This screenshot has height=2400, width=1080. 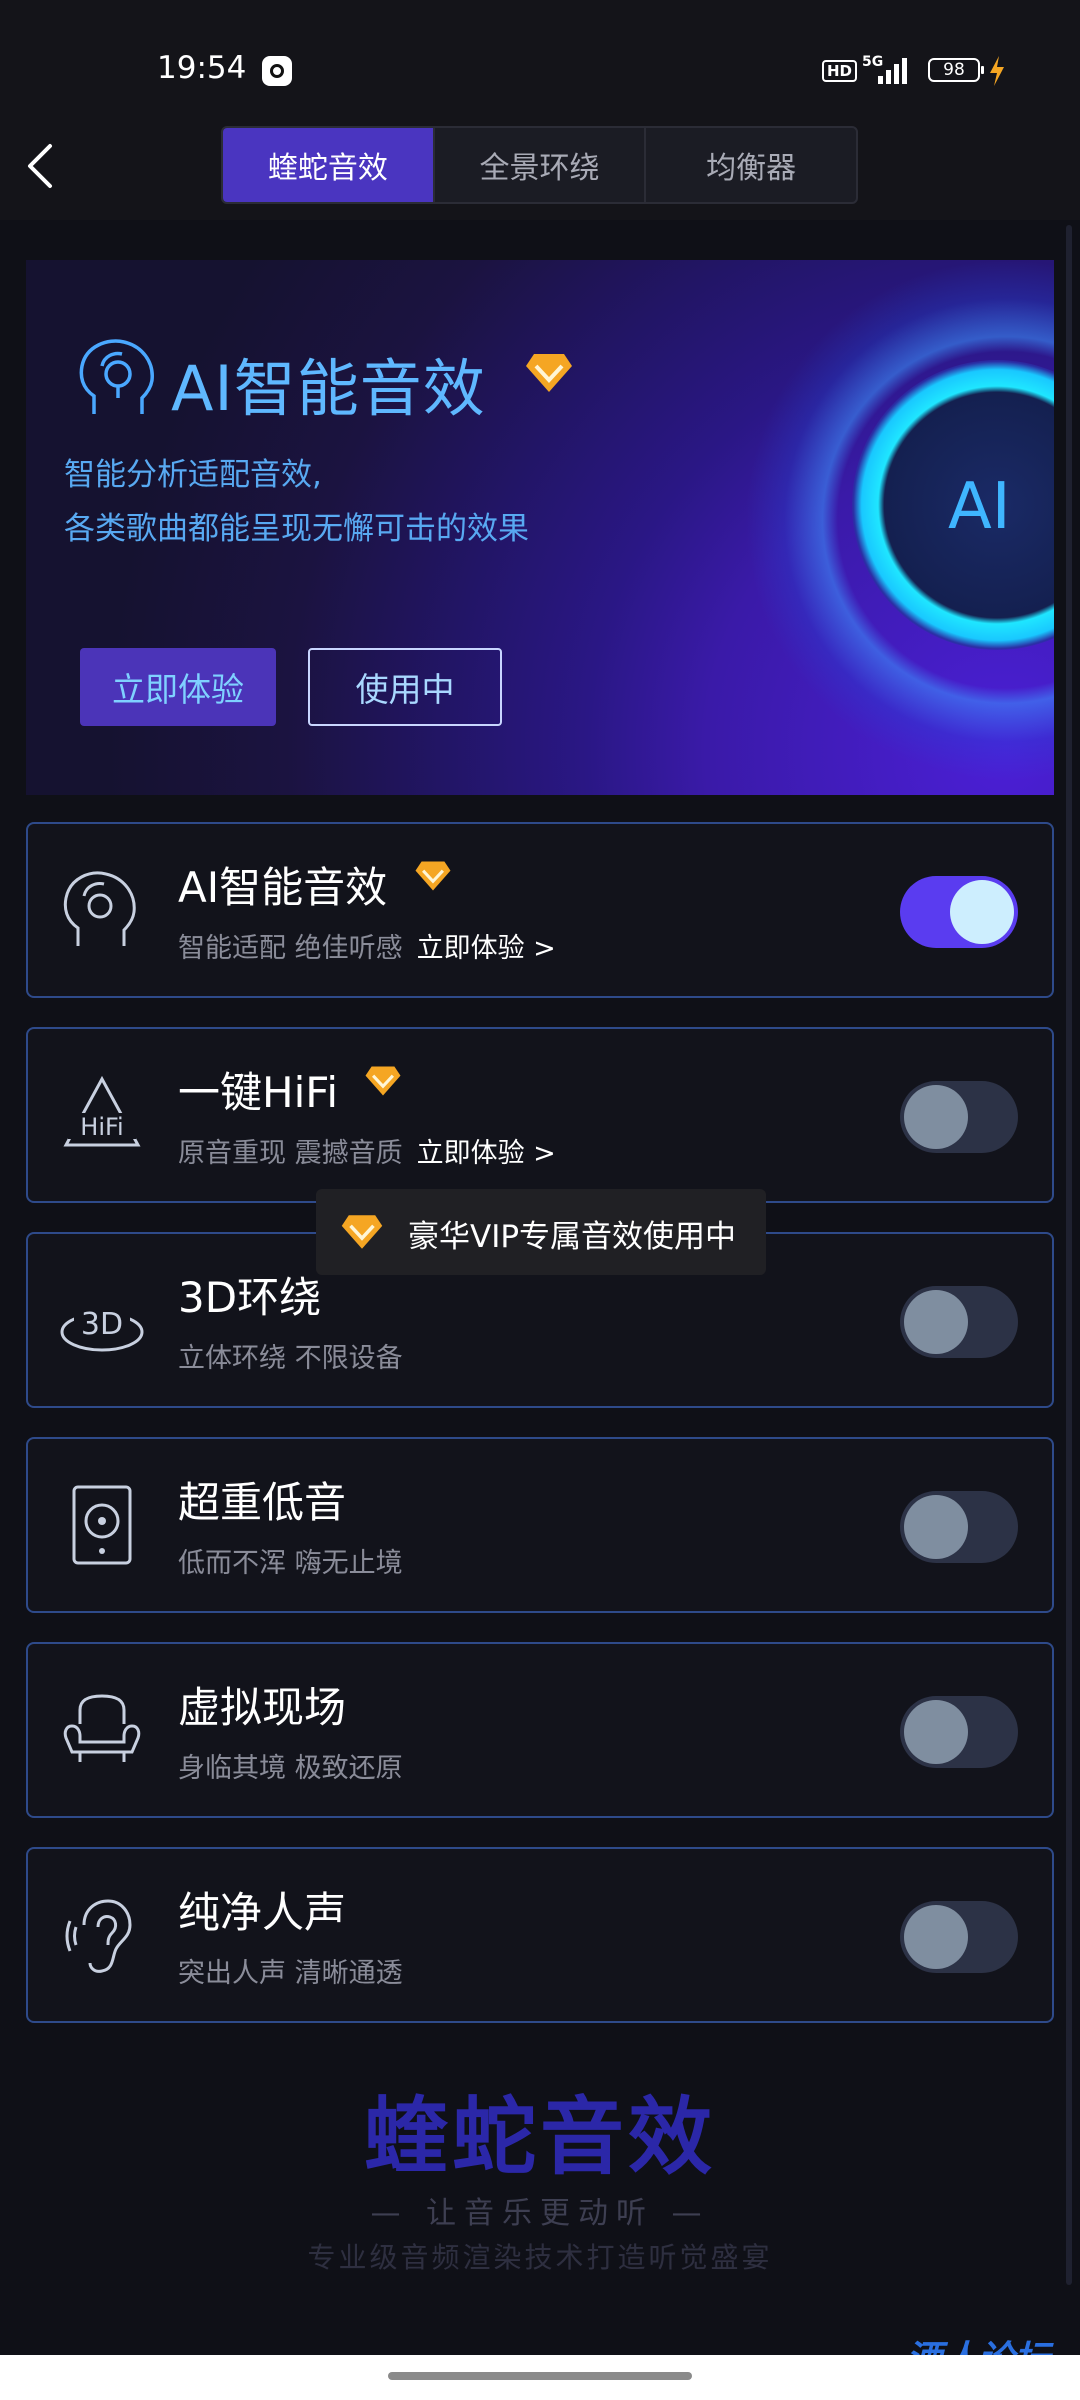 I want to click on hd-badge: HD, so click(x=840, y=71).